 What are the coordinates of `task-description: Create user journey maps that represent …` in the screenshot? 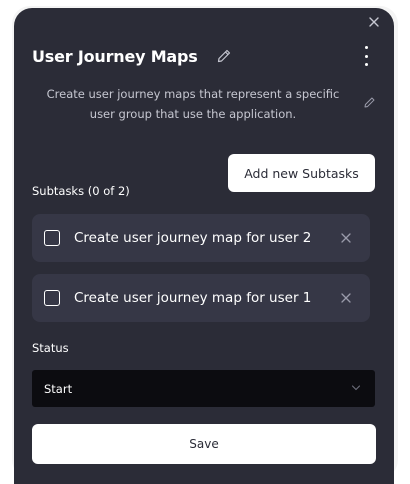 It's located at (193, 104).